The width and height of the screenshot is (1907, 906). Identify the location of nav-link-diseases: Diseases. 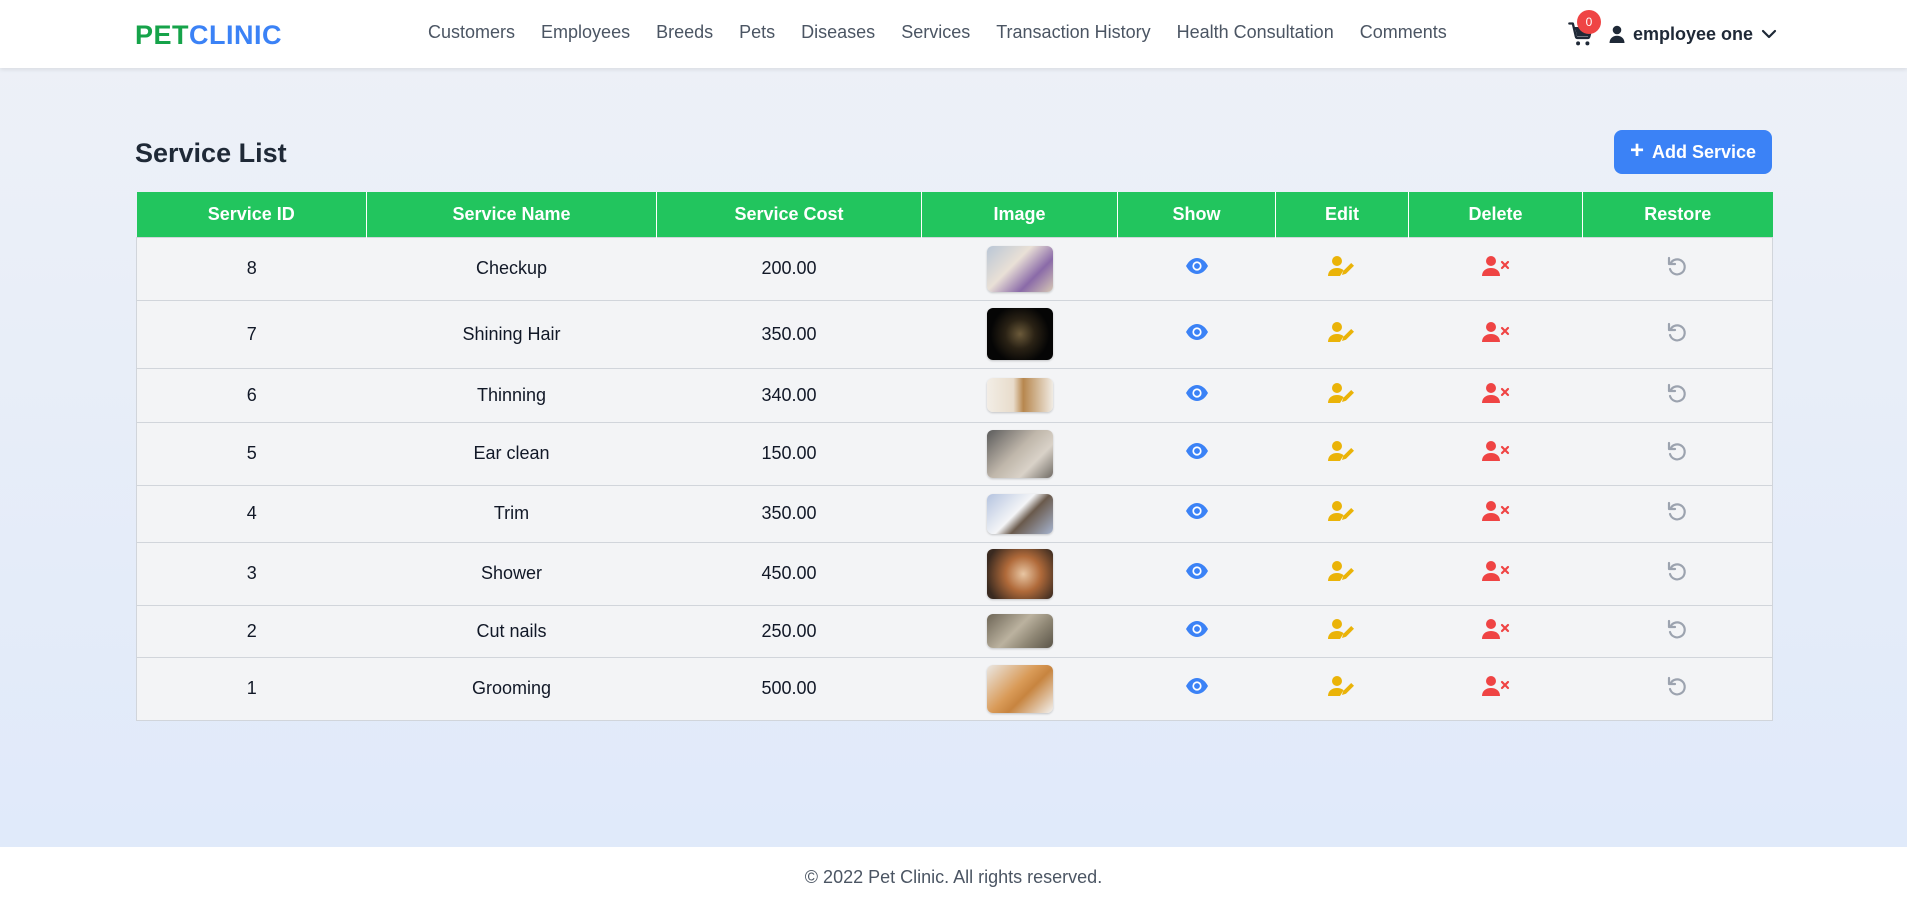
(838, 32).